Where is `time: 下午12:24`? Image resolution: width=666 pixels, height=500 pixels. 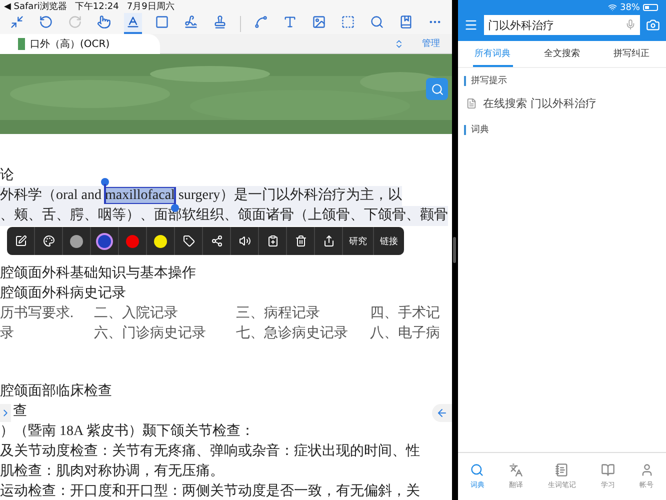 time: 下午12:24 is located at coordinates (96, 6).